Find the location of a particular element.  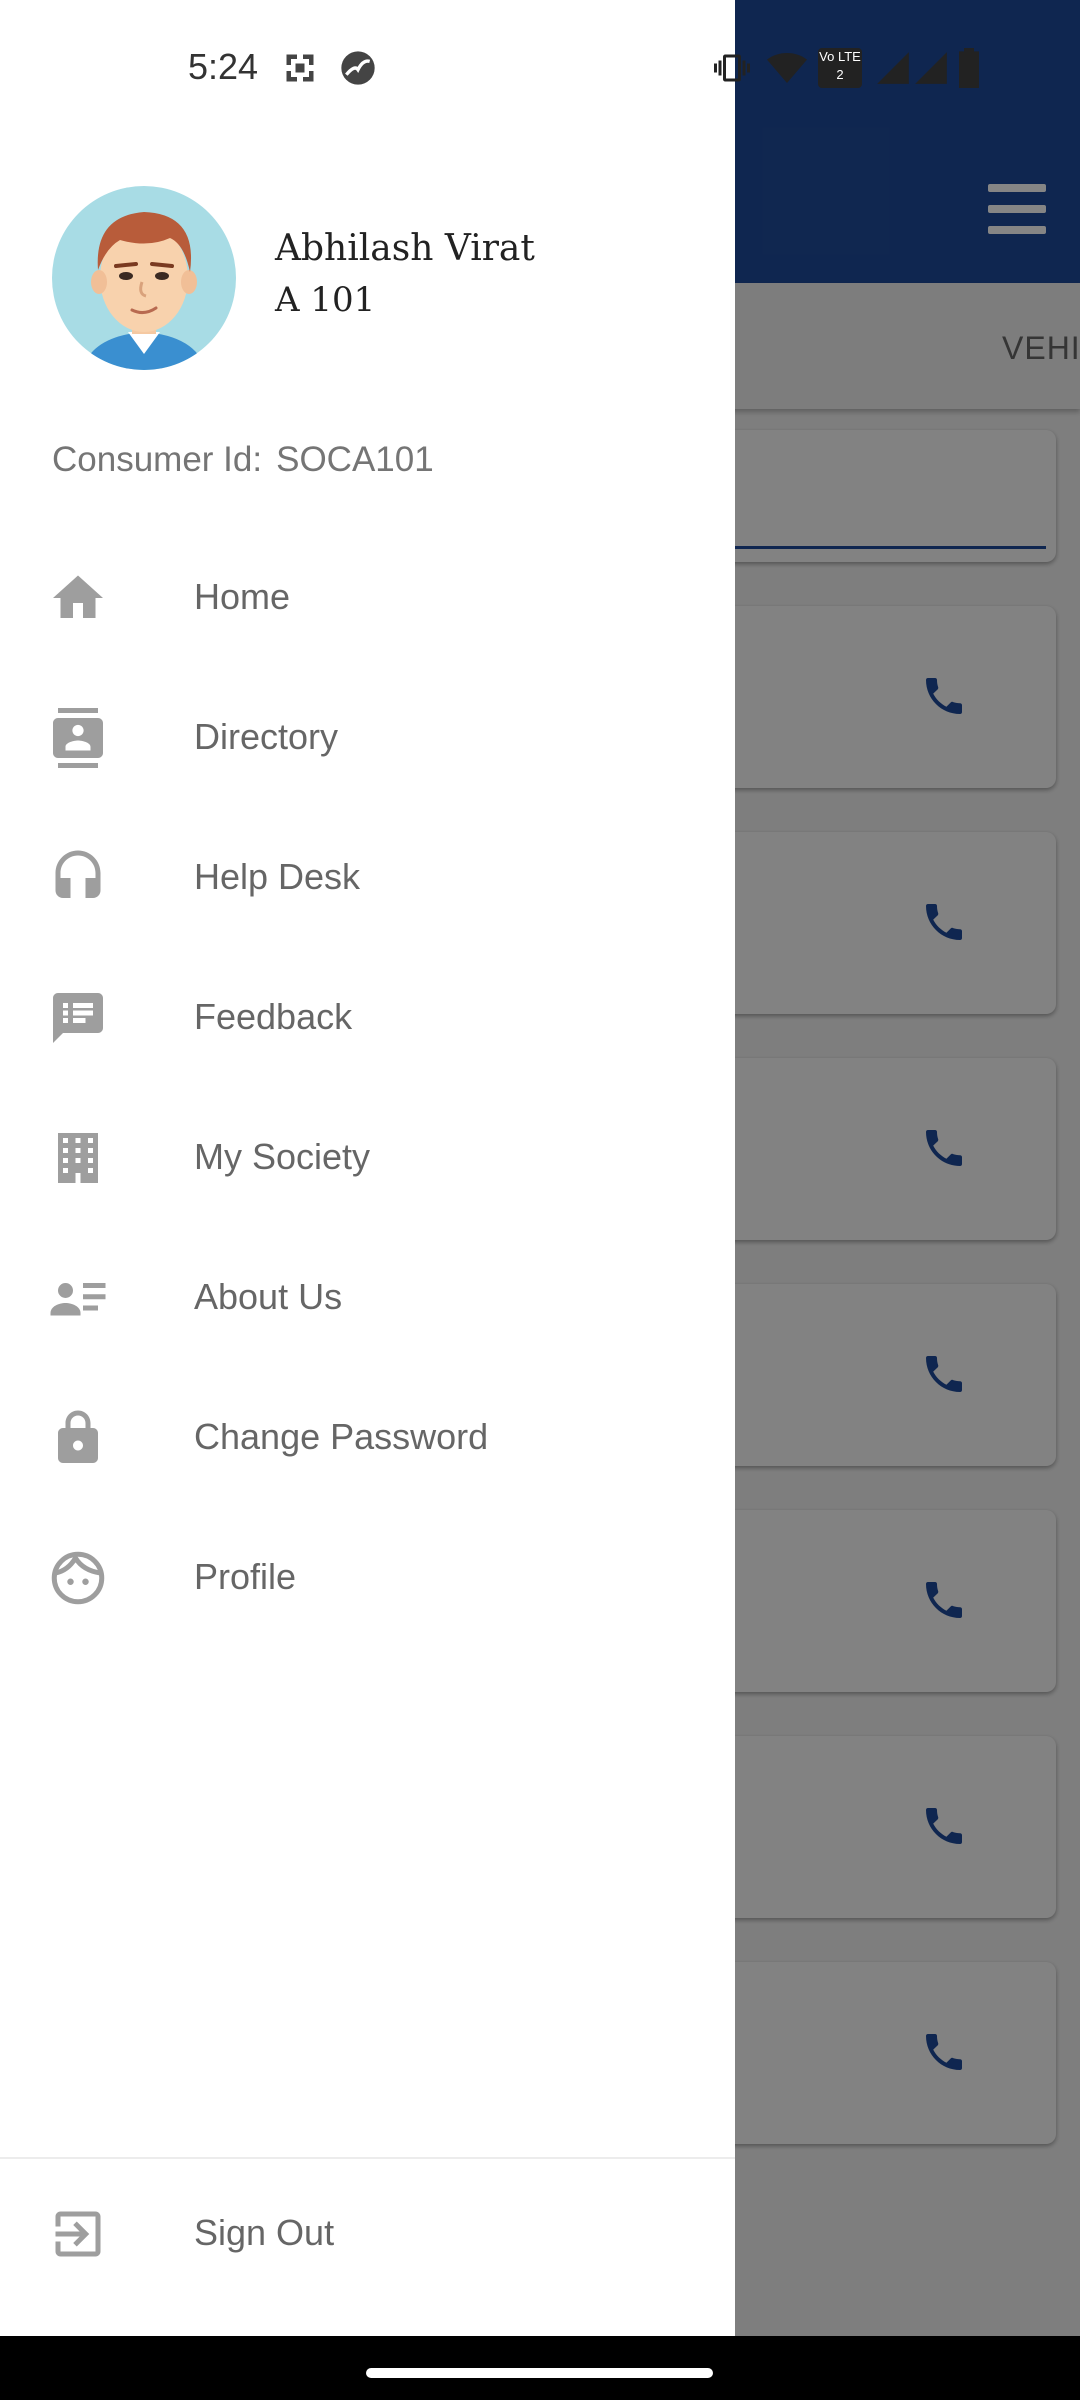

menu-item-home: Home is located at coordinates (367, 596).